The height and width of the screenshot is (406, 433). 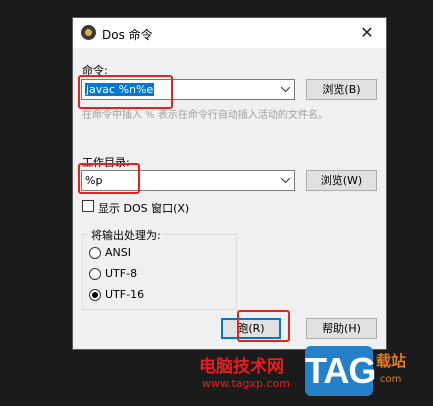 What do you see at coordinates (121, 273) in the screenshot?
I see `radio-utf8-label: UTF-8` at bounding box center [121, 273].